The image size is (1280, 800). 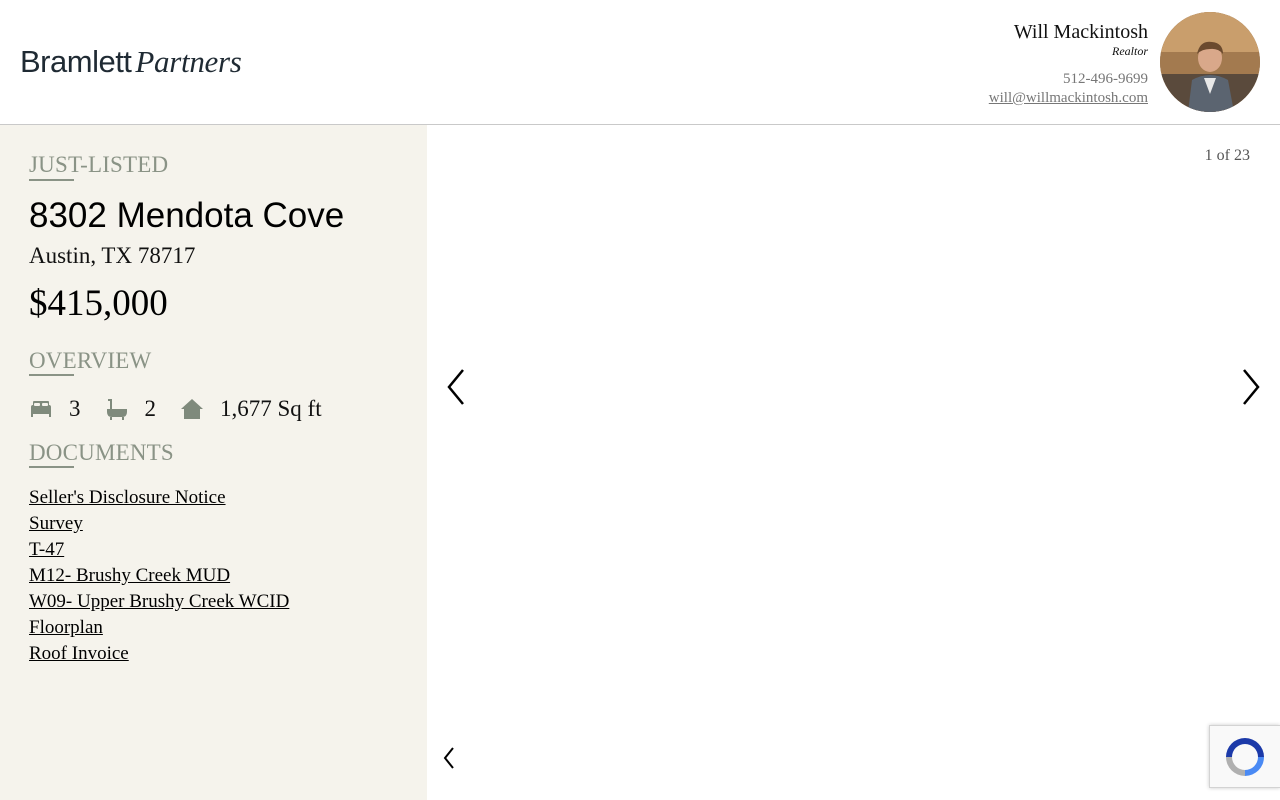 I want to click on overview-underline, so click(x=51, y=375).